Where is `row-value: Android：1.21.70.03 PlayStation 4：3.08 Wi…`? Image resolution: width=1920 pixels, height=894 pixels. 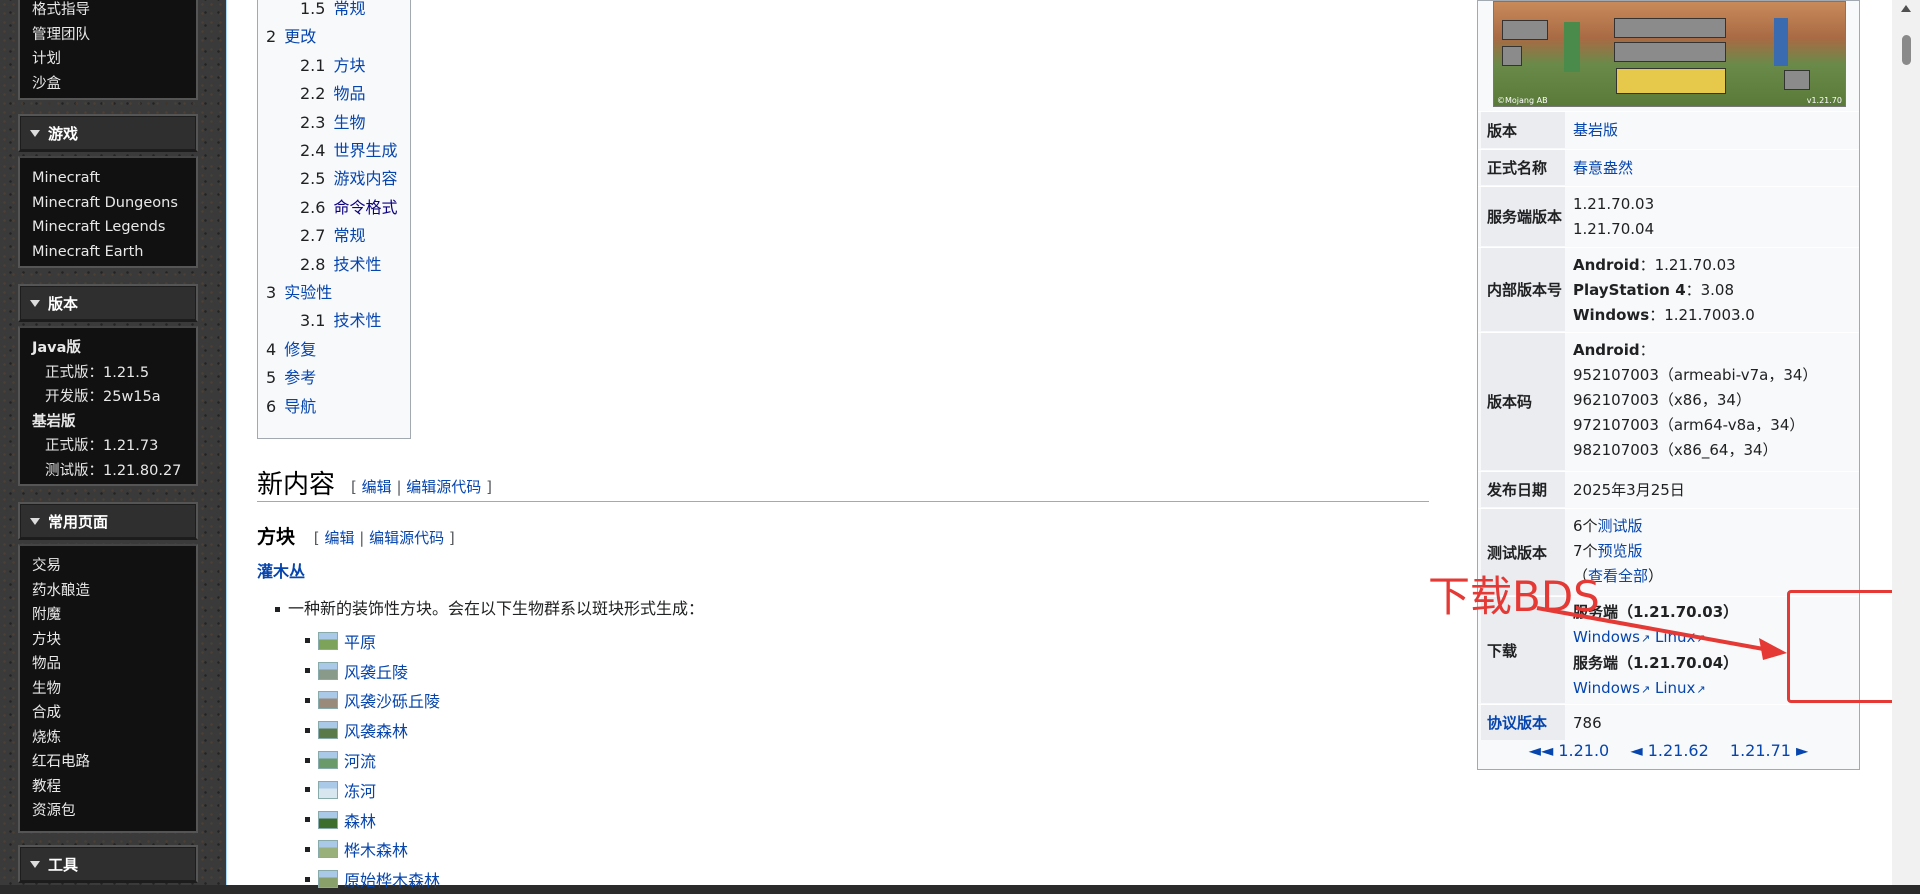
row-value: Android：1.21.70.03 PlayStation 4：3.08 Wi… is located at coordinates (1711, 289).